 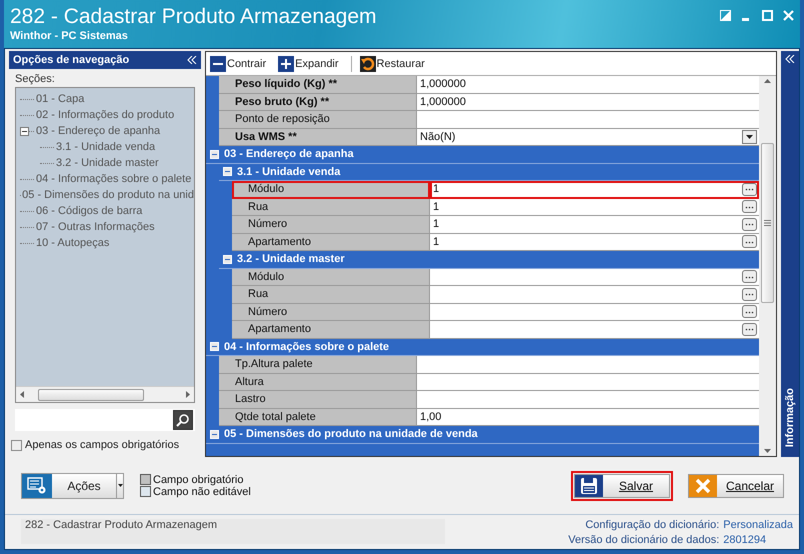 What do you see at coordinates (71, 60) in the screenshot?
I see `navigation-title: Opções de navegação` at bounding box center [71, 60].